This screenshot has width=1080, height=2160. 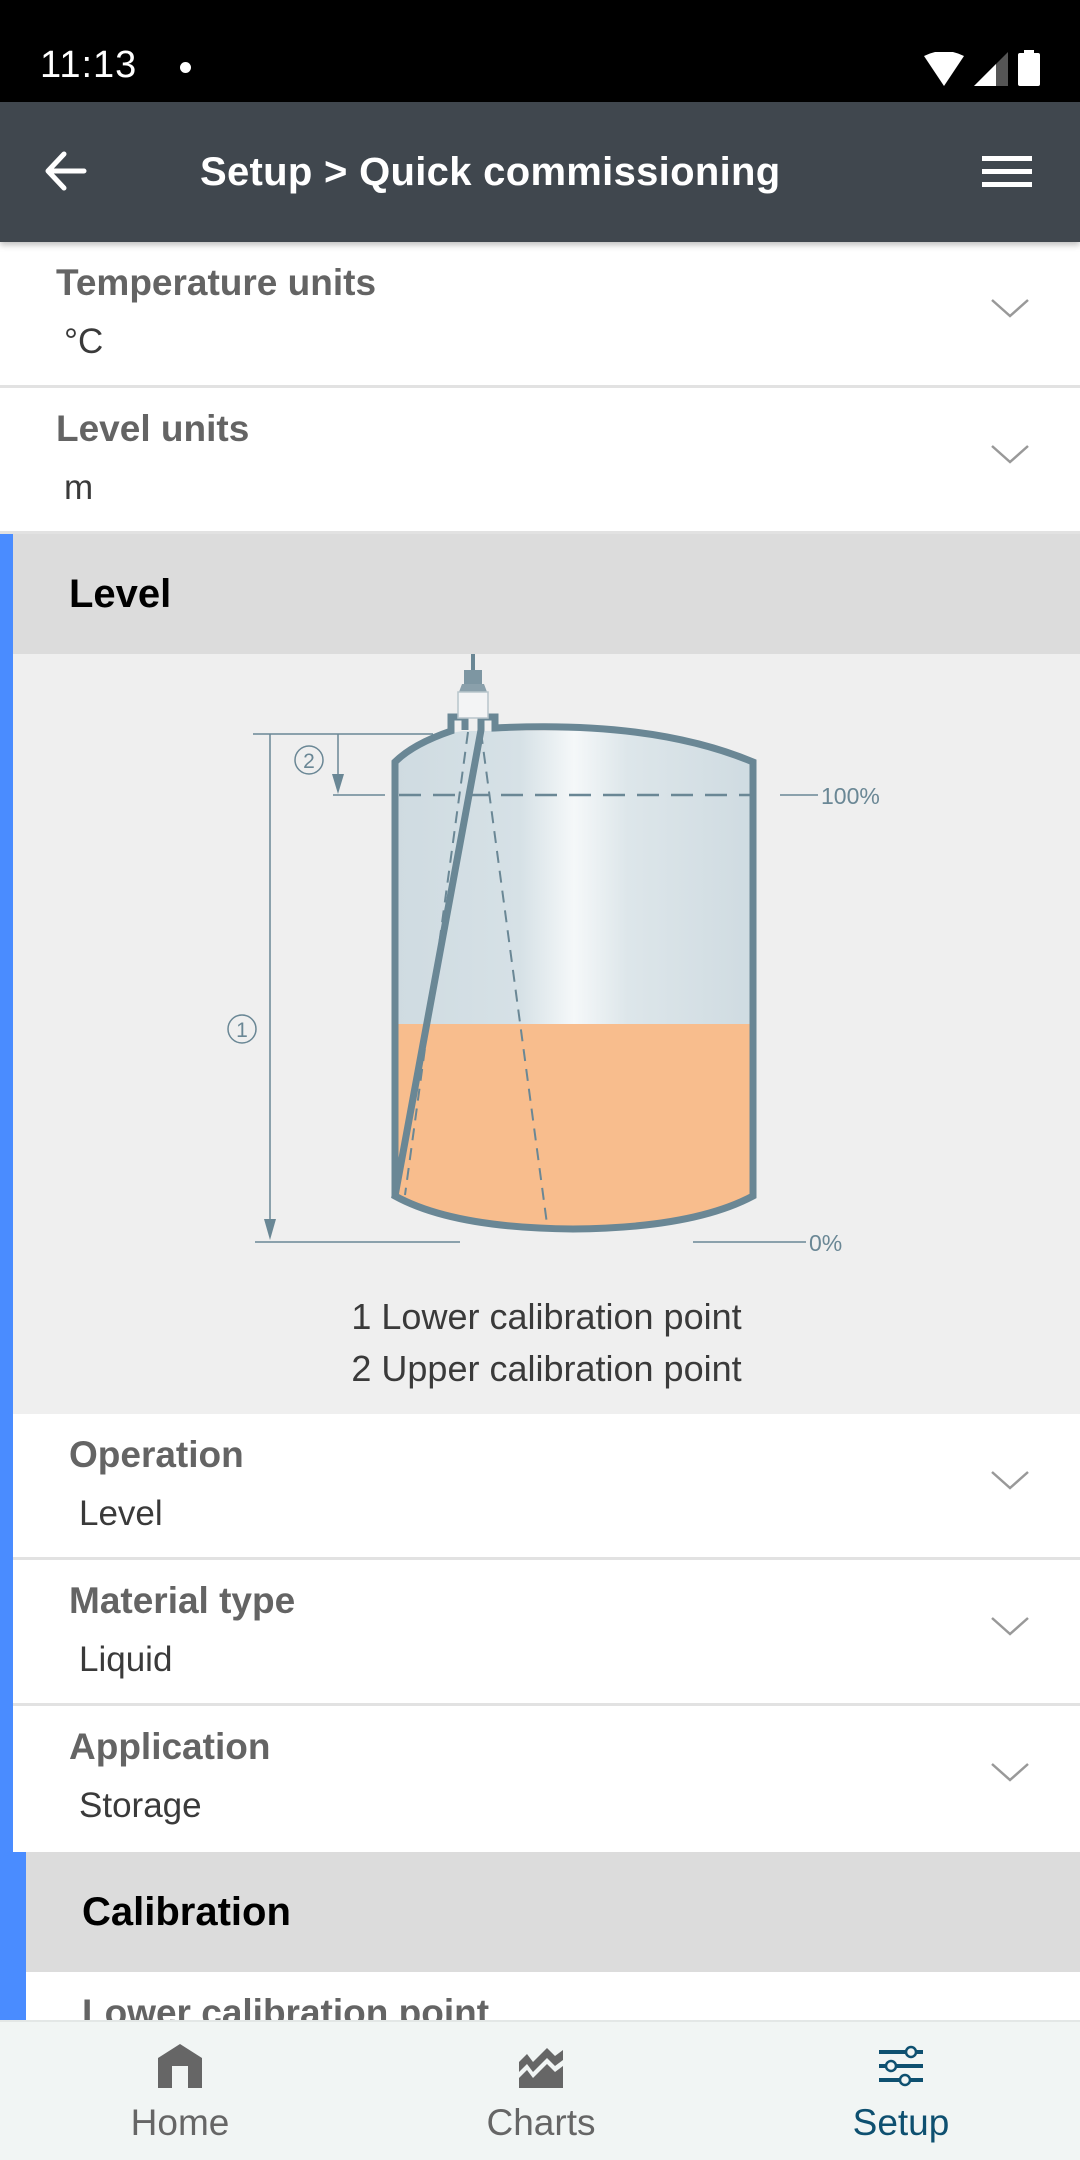 I want to click on field-label: Material type, so click(x=182, y=1600).